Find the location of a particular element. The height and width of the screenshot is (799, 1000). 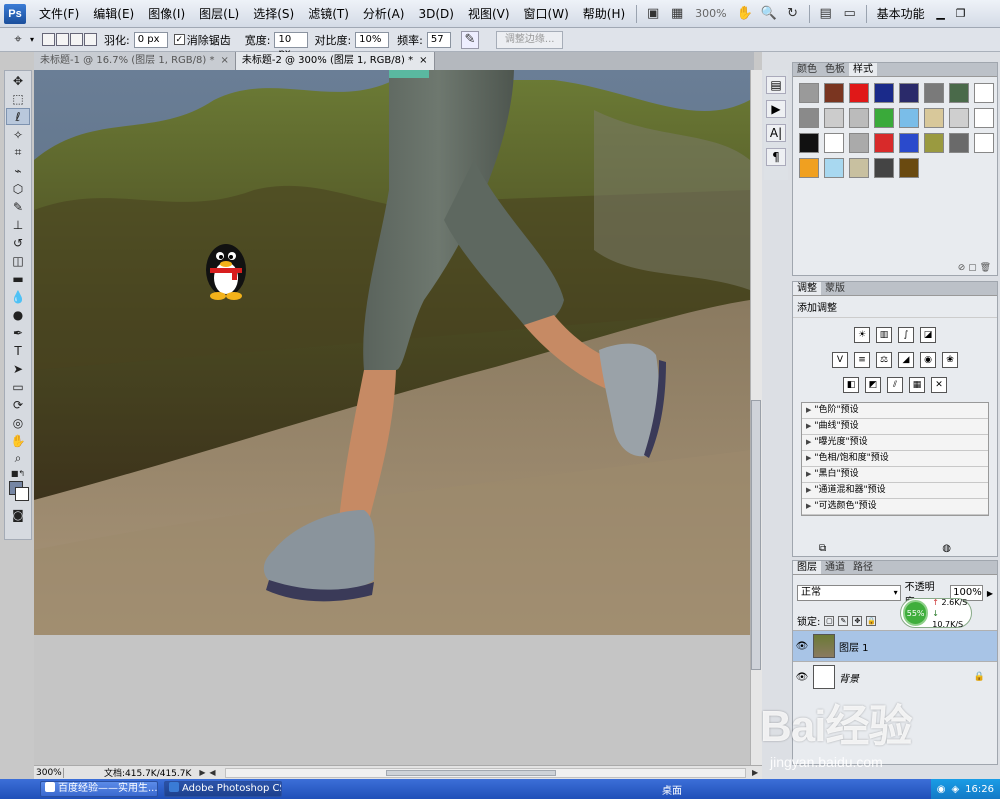

tab-masks: 蒙版 is located at coordinates (835, 288).